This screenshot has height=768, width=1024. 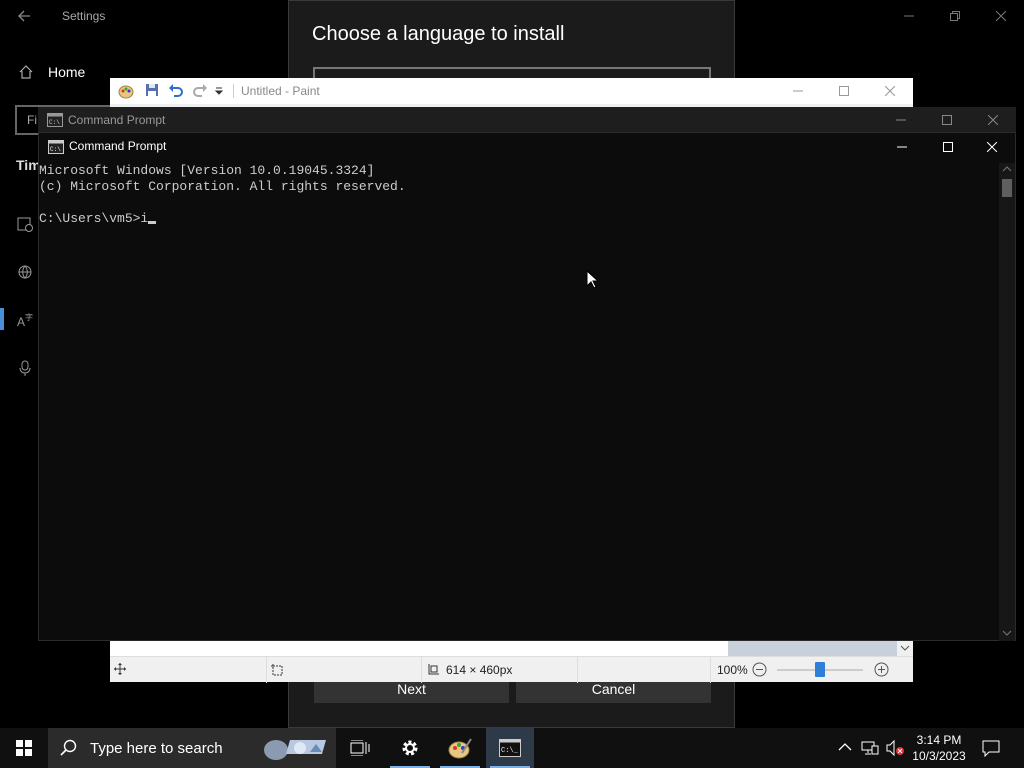 I want to click on cmd-title: Command Prompt, so click(x=118, y=146).